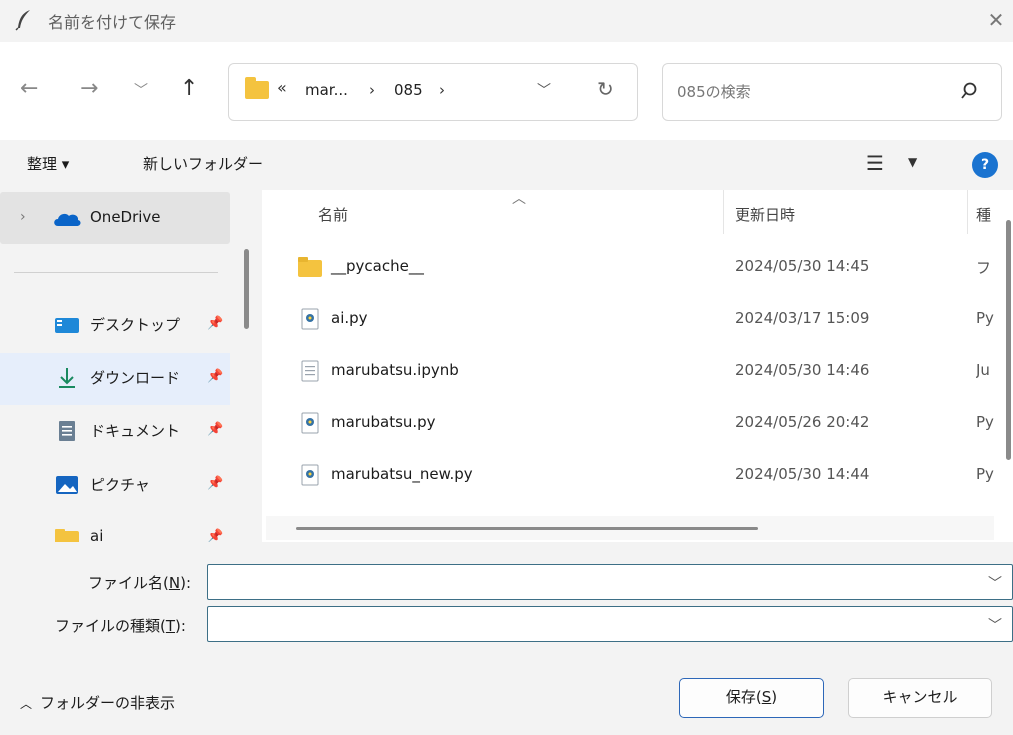  Describe the element at coordinates (983, 214) in the screenshot. I see `column-header-type: 種` at that location.